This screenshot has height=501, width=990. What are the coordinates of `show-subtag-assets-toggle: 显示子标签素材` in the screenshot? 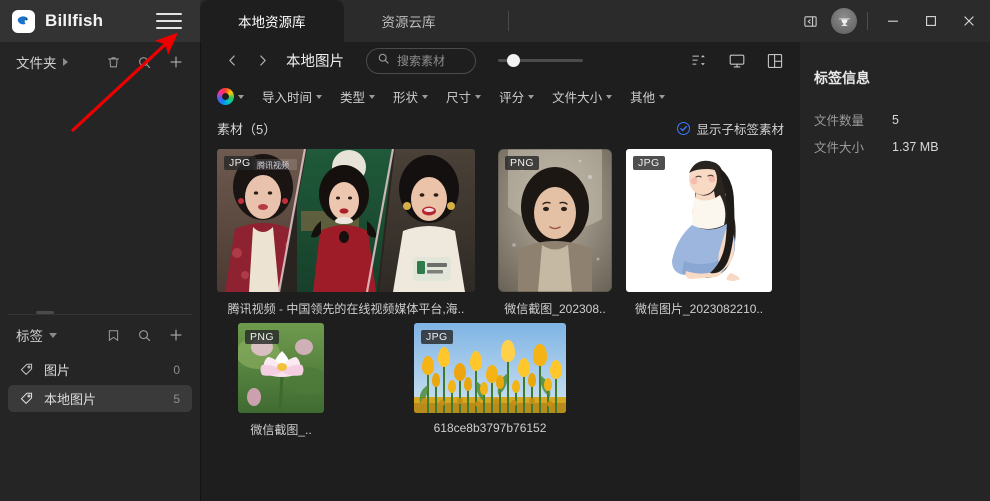 It's located at (730, 128).